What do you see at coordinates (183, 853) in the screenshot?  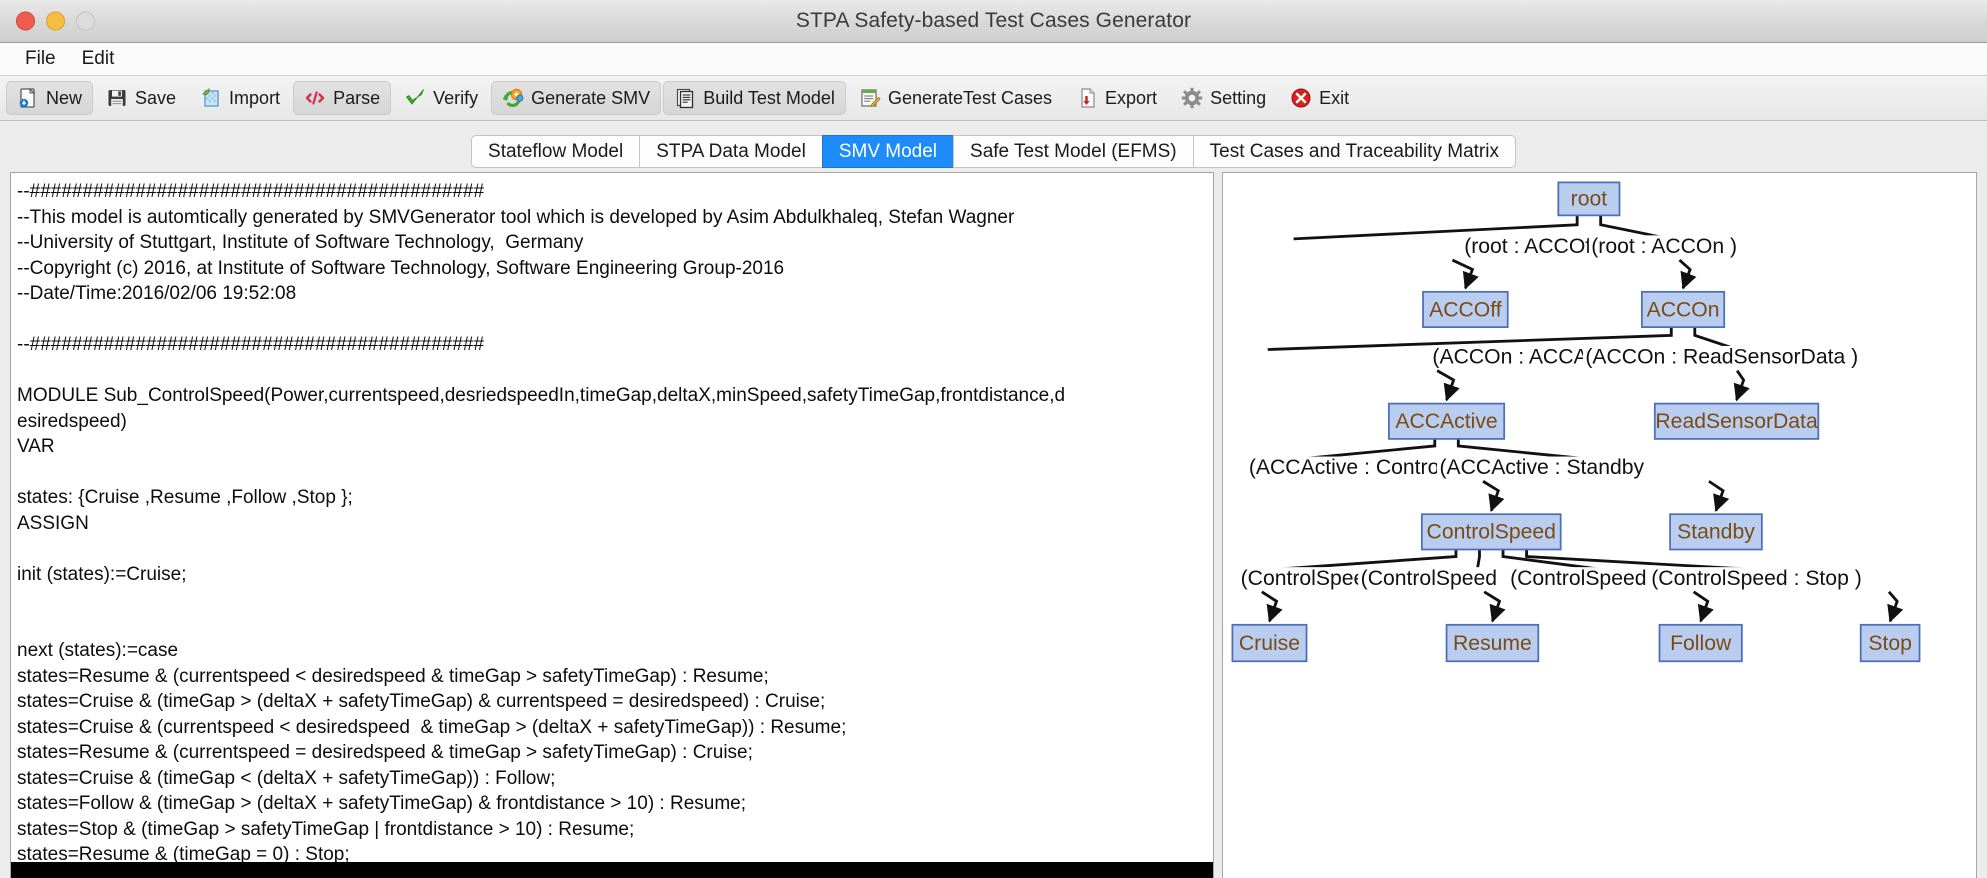 I see `code-line: states=Resume & (timeGap = 0) : Stop;` at bounding box center [183, 853].